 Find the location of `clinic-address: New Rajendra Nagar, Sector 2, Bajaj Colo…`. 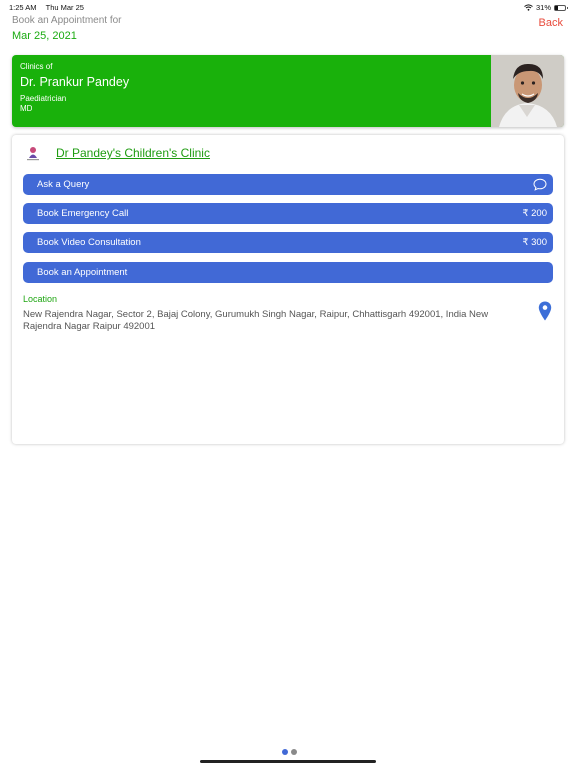

clinic-address: New Rajendra Nagar, Sector 2, Bajaj Colo… is located at coordinates (256, 320).